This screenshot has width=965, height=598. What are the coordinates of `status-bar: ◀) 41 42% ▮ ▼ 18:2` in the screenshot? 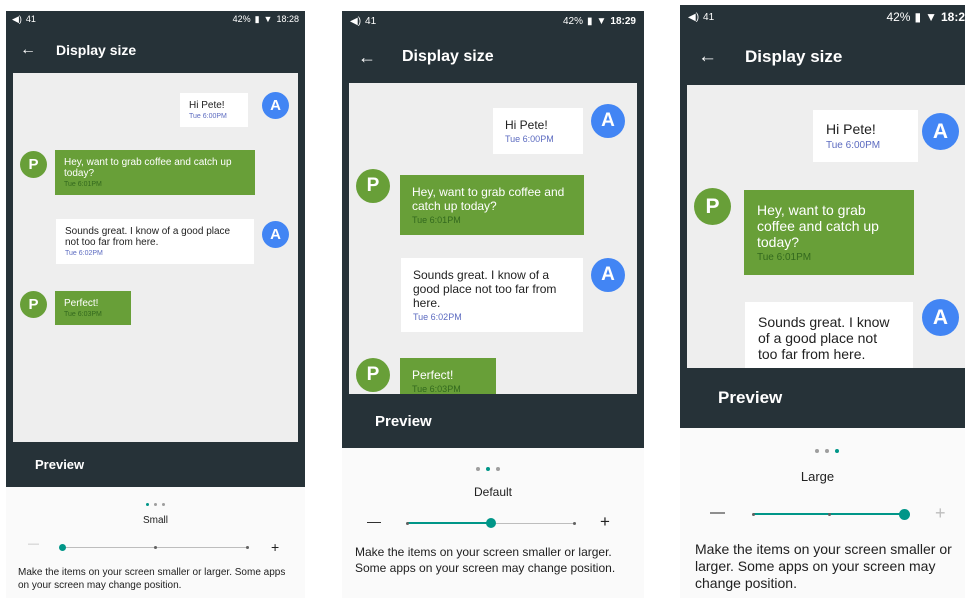 It's located at (822, 17).